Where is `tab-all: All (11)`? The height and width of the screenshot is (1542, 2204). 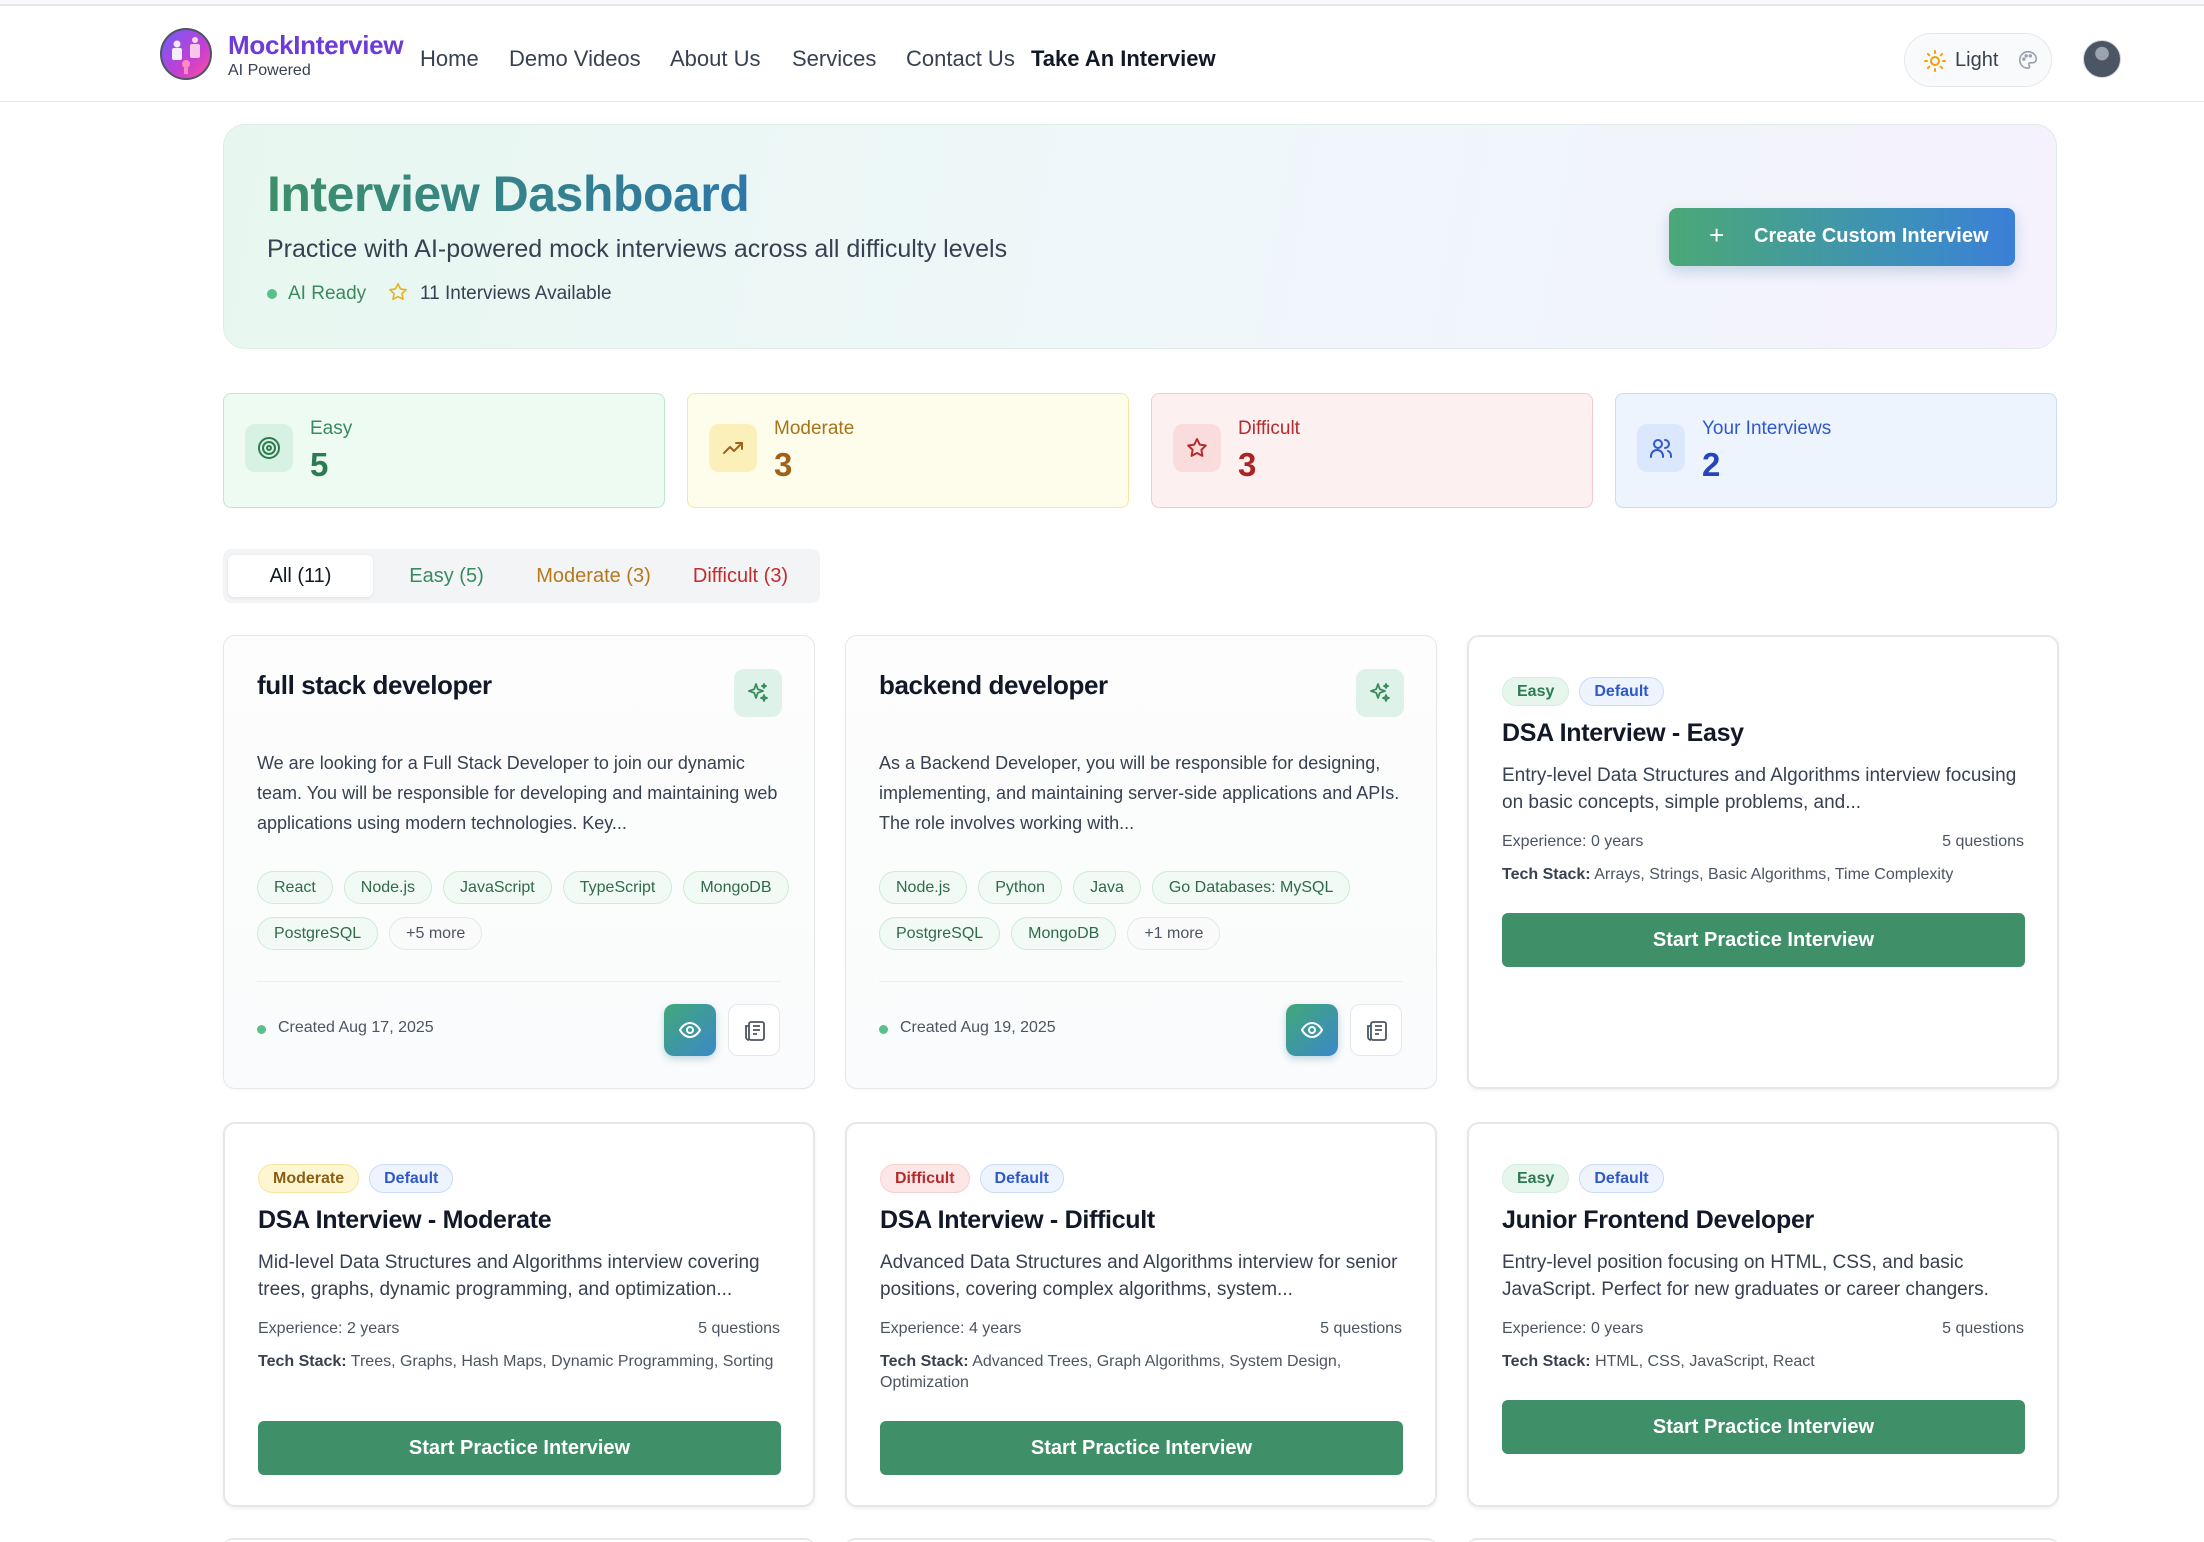 tab-all: All (11) is located at coordinates (300, 576).